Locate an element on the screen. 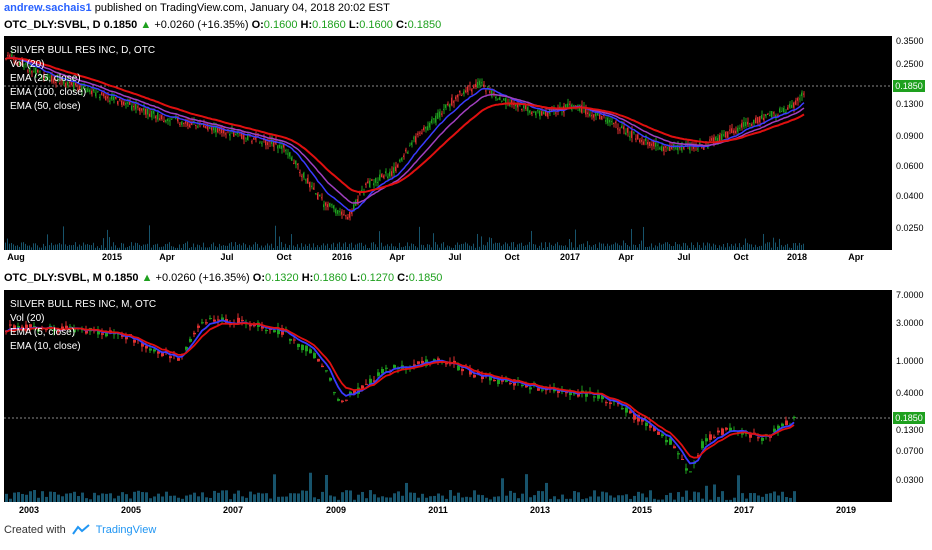 Image resolution: width=932 pixels, height=550 pixels. x-tick: 2017 is located at coordinates (570, 257).